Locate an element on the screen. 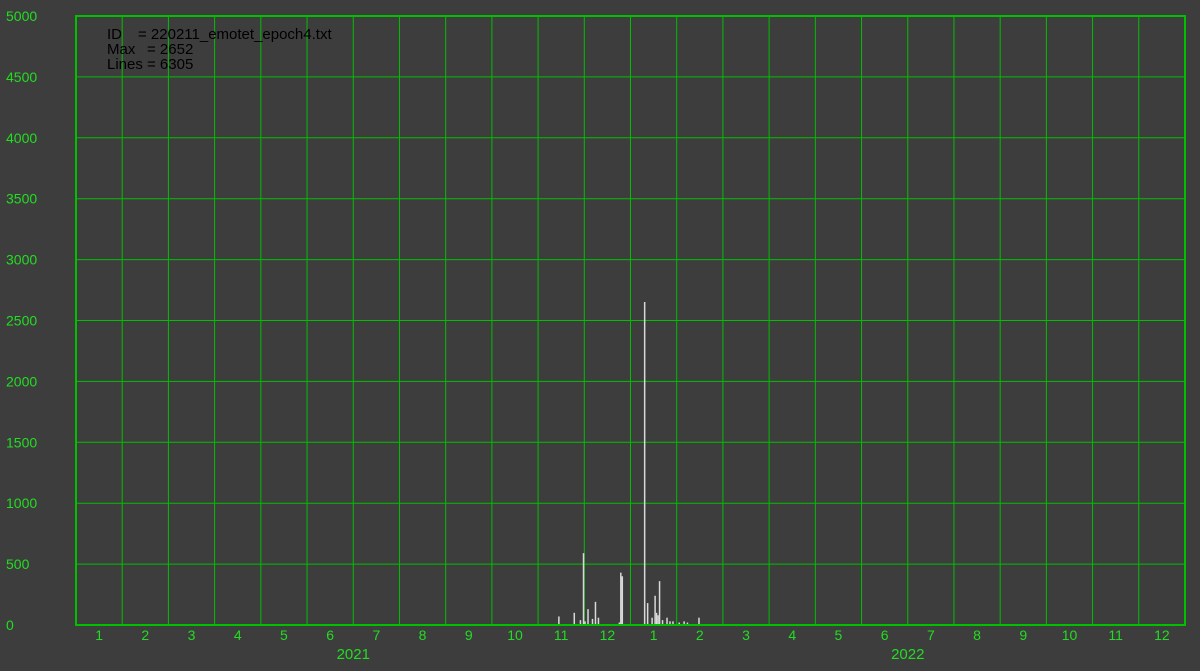  y-tick-label: 2000 is located at coordinates (21, 381).